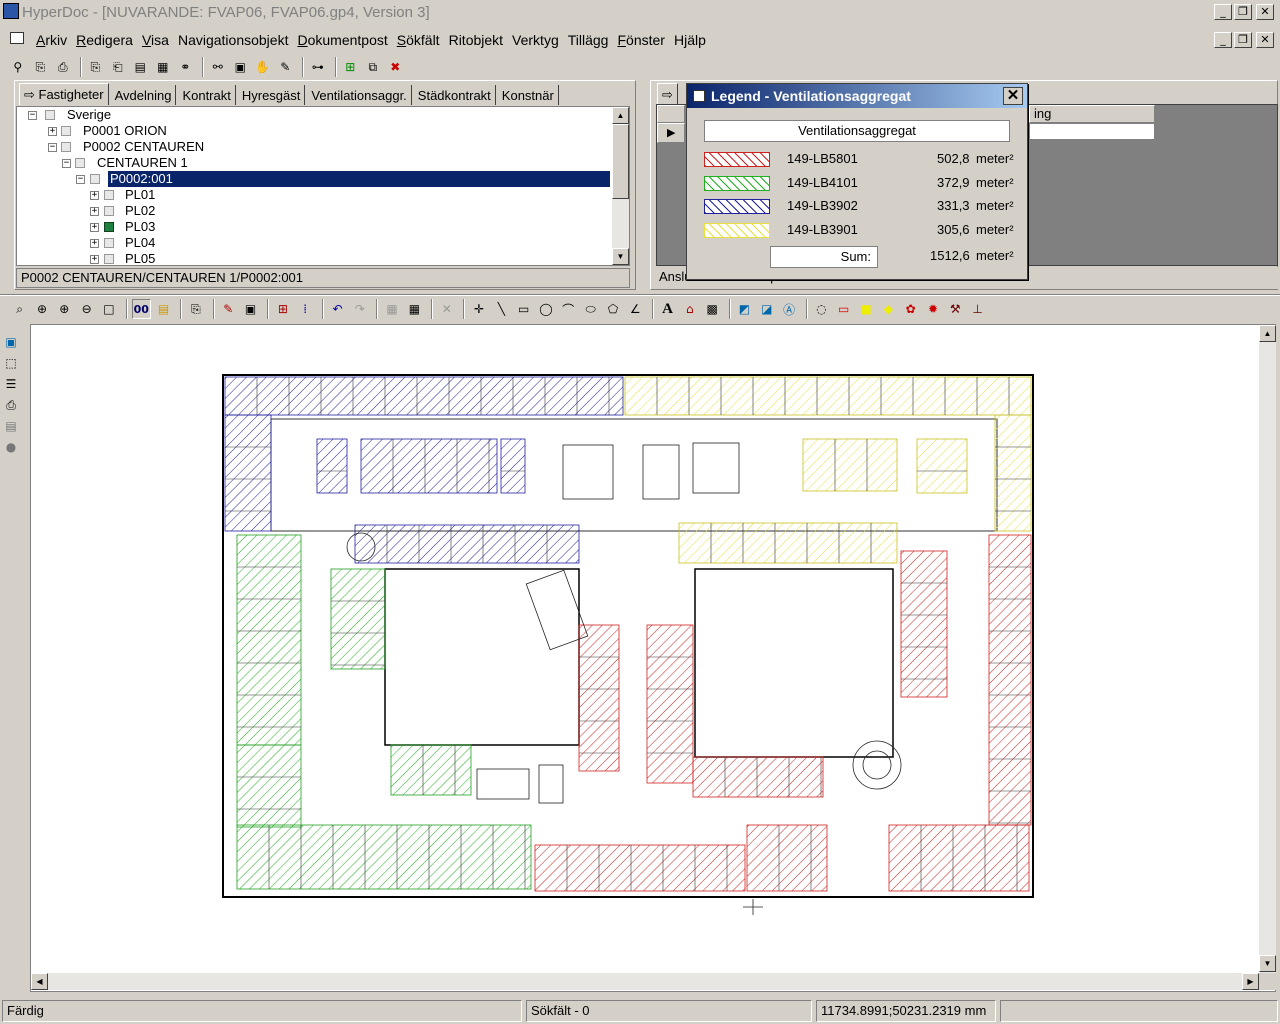  I want to click on tree-node: Sverige, so click(89, 115).